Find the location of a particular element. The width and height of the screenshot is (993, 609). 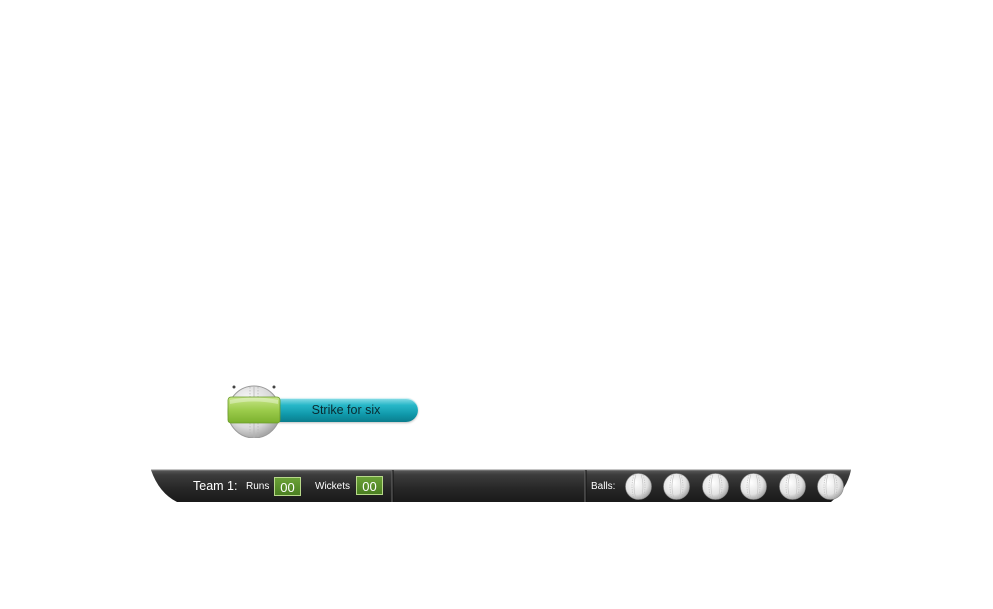

strike-for-six-button: Strike for six is located at coordinates (323, 410).